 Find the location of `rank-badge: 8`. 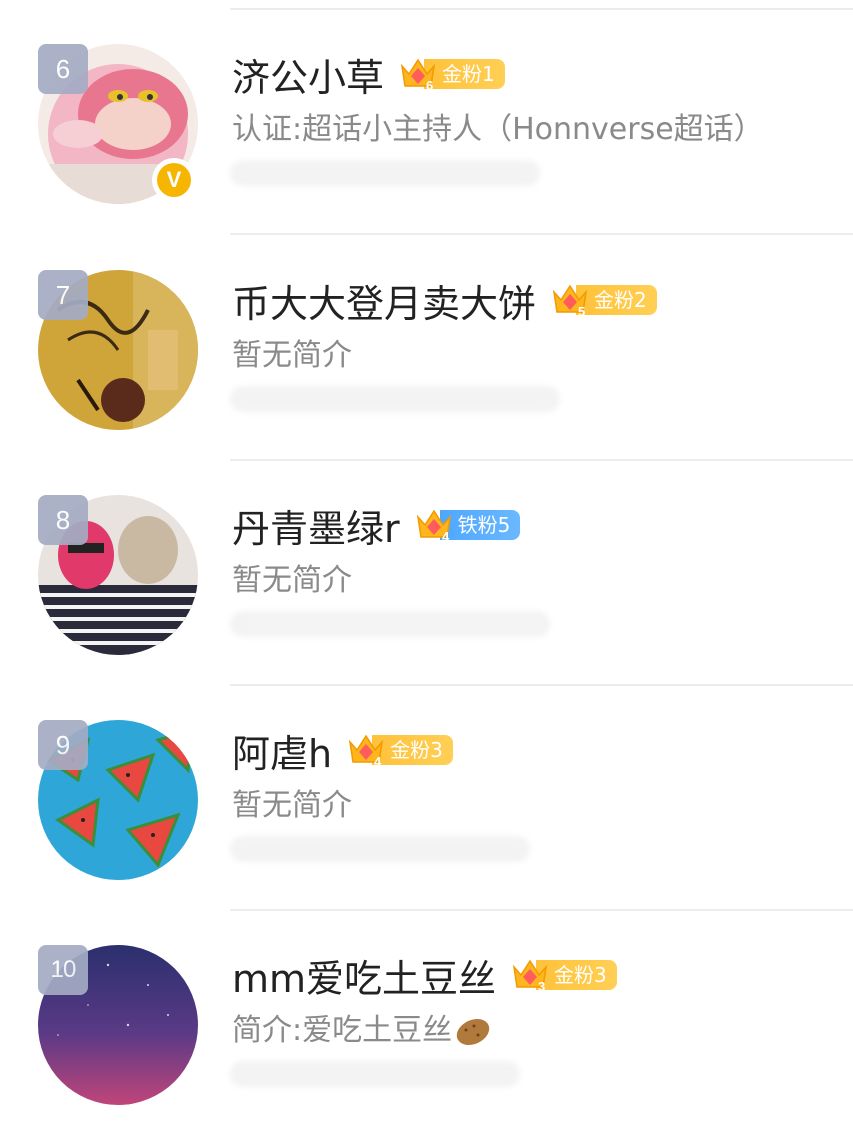

rank-badge: 8 is located at coordinates (63, 520).